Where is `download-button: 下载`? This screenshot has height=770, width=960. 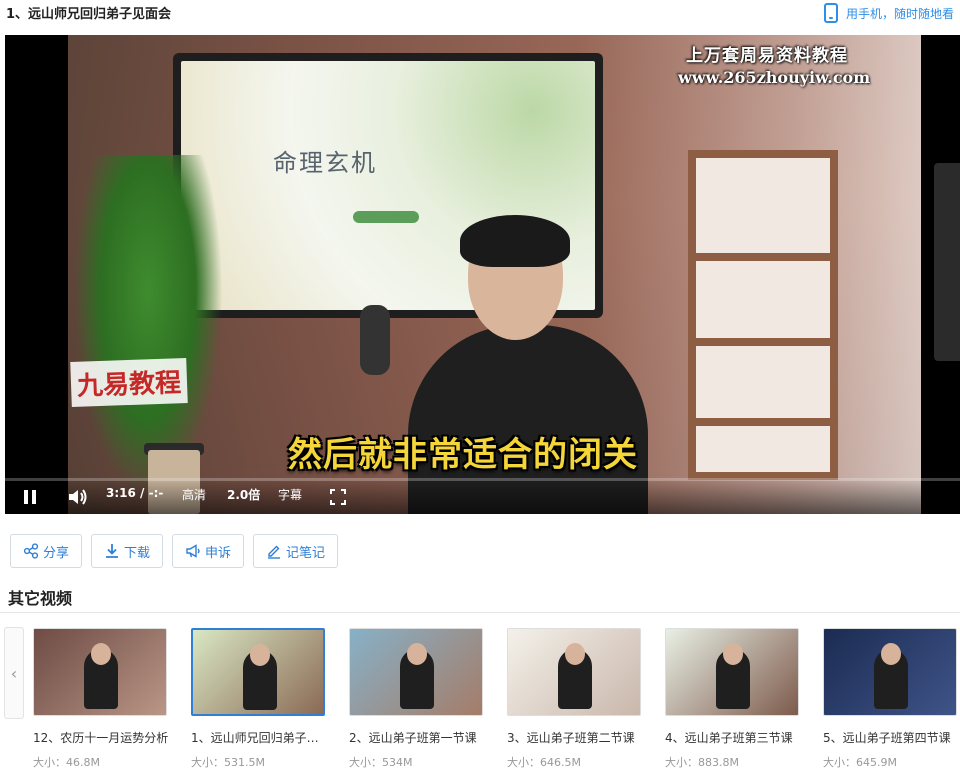 download-button: 下载 is located at coordinates (127, 551).